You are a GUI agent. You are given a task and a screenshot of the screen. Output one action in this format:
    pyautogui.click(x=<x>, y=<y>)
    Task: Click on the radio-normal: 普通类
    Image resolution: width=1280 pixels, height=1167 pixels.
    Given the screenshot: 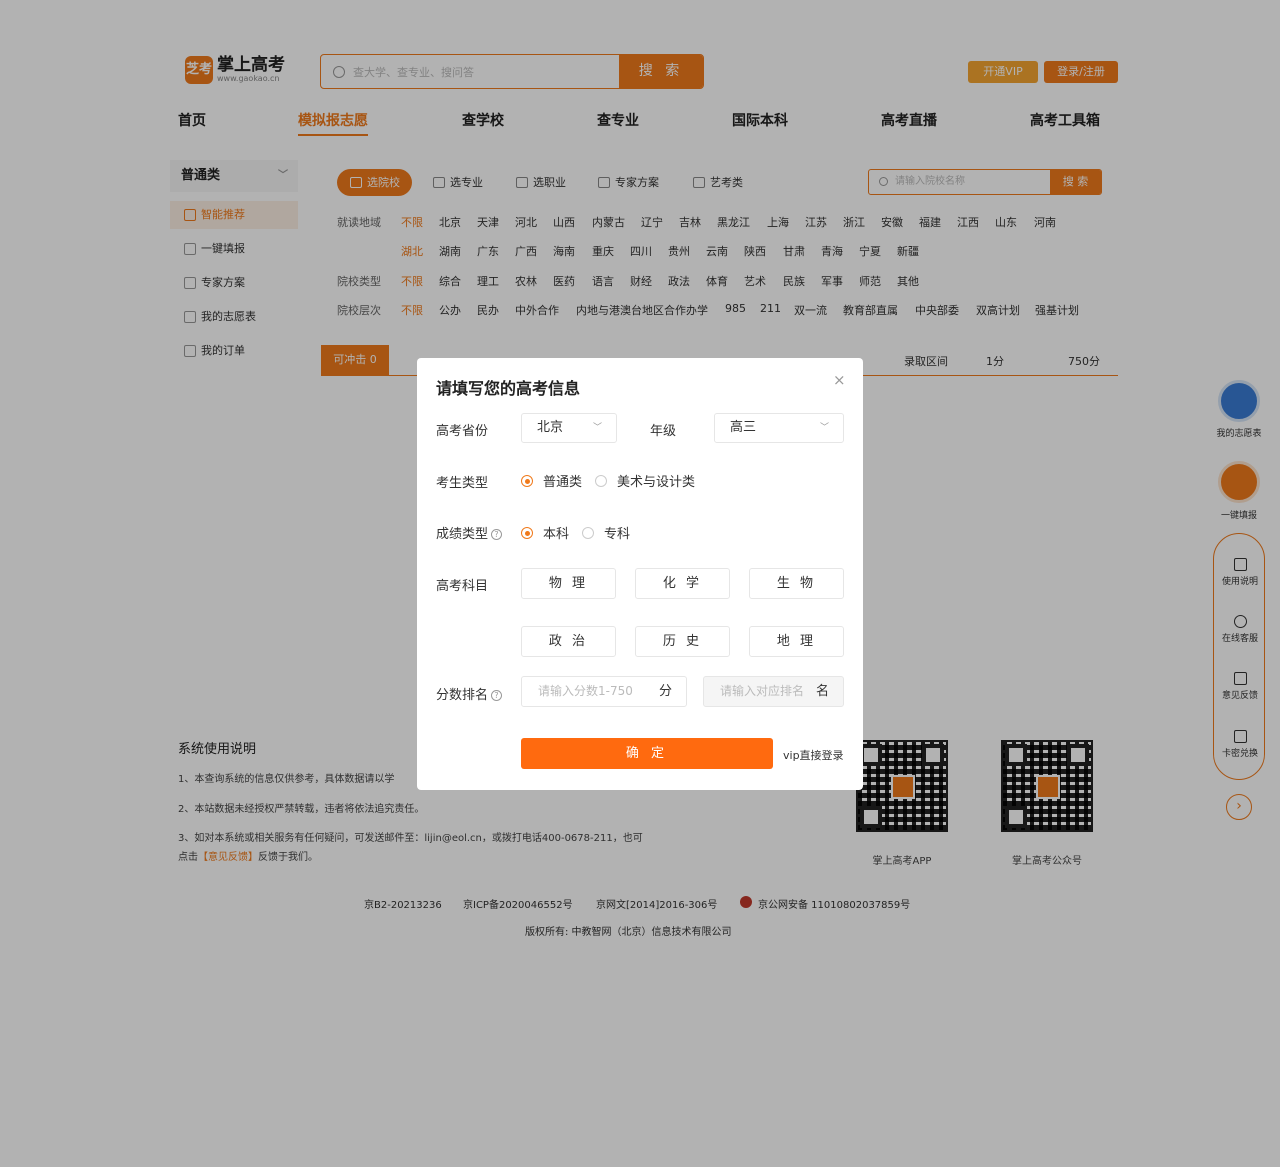 What is the action you would take?
    pyautogui.click(x=551, y=480)
    